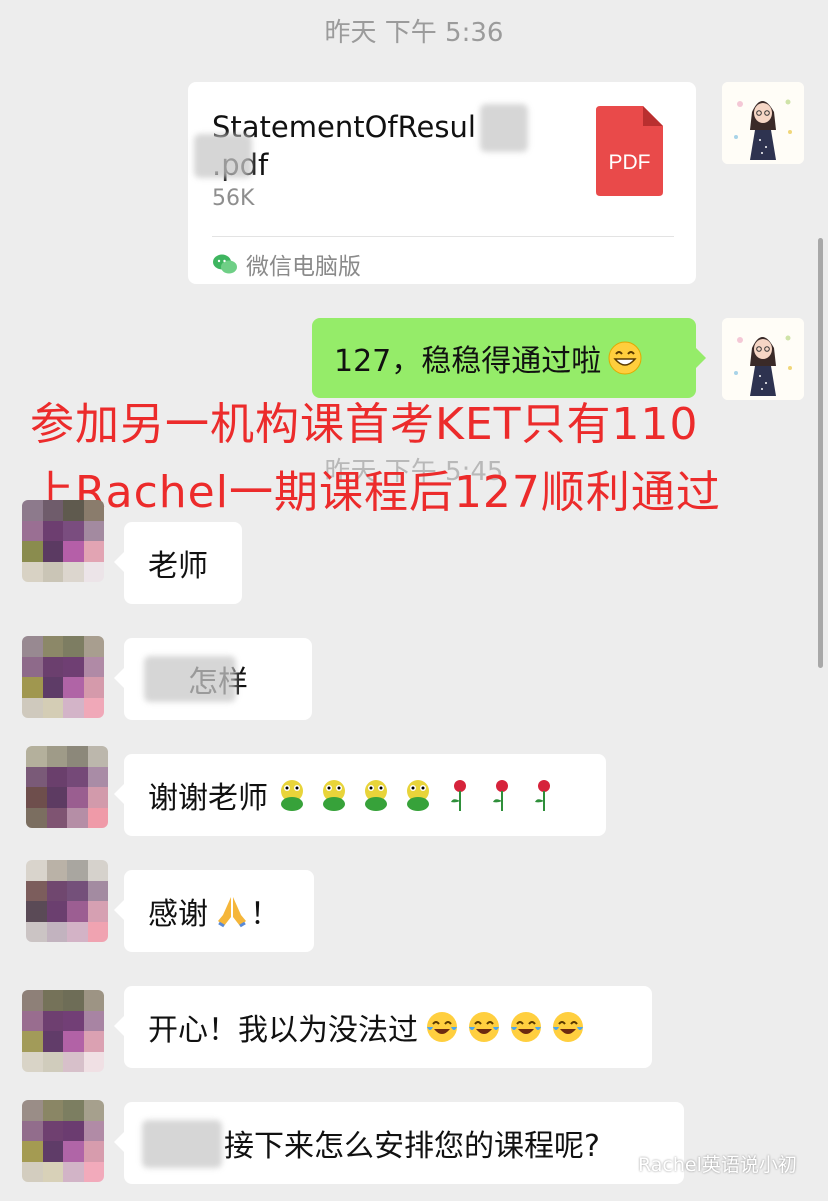  Describe the element at coordinates (360, 795) in the screenshot. I see `message-bubble: 谢谢老师` at that location.